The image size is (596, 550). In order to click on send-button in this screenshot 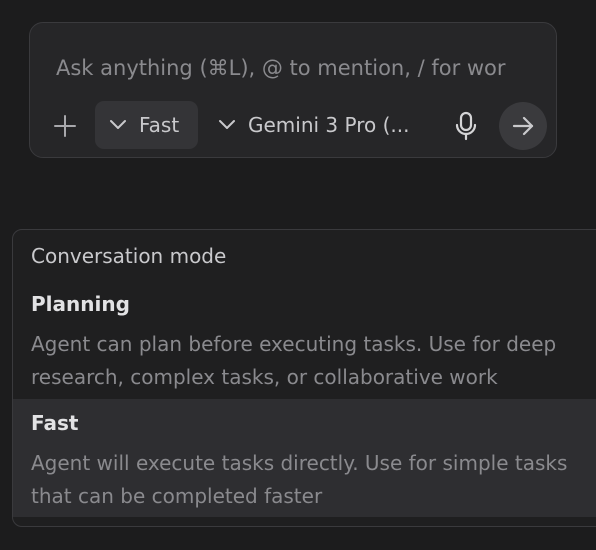, I will do `click(523, 126)`.